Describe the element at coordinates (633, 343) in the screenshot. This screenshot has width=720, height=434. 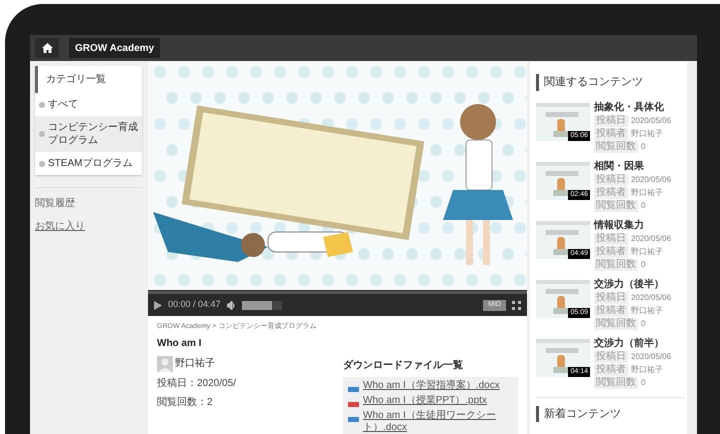
I see `related-title: 交渉力（前半）` at that location.